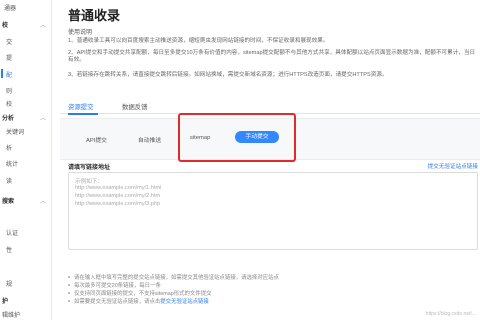 The width and height of the screenshot is (480, 320). What do you see at coordinates (117, 302) in the screenshot?
I see `note-4-text: 如需要提交无验证站点链接，请点击` at bounding box center [117, 302].